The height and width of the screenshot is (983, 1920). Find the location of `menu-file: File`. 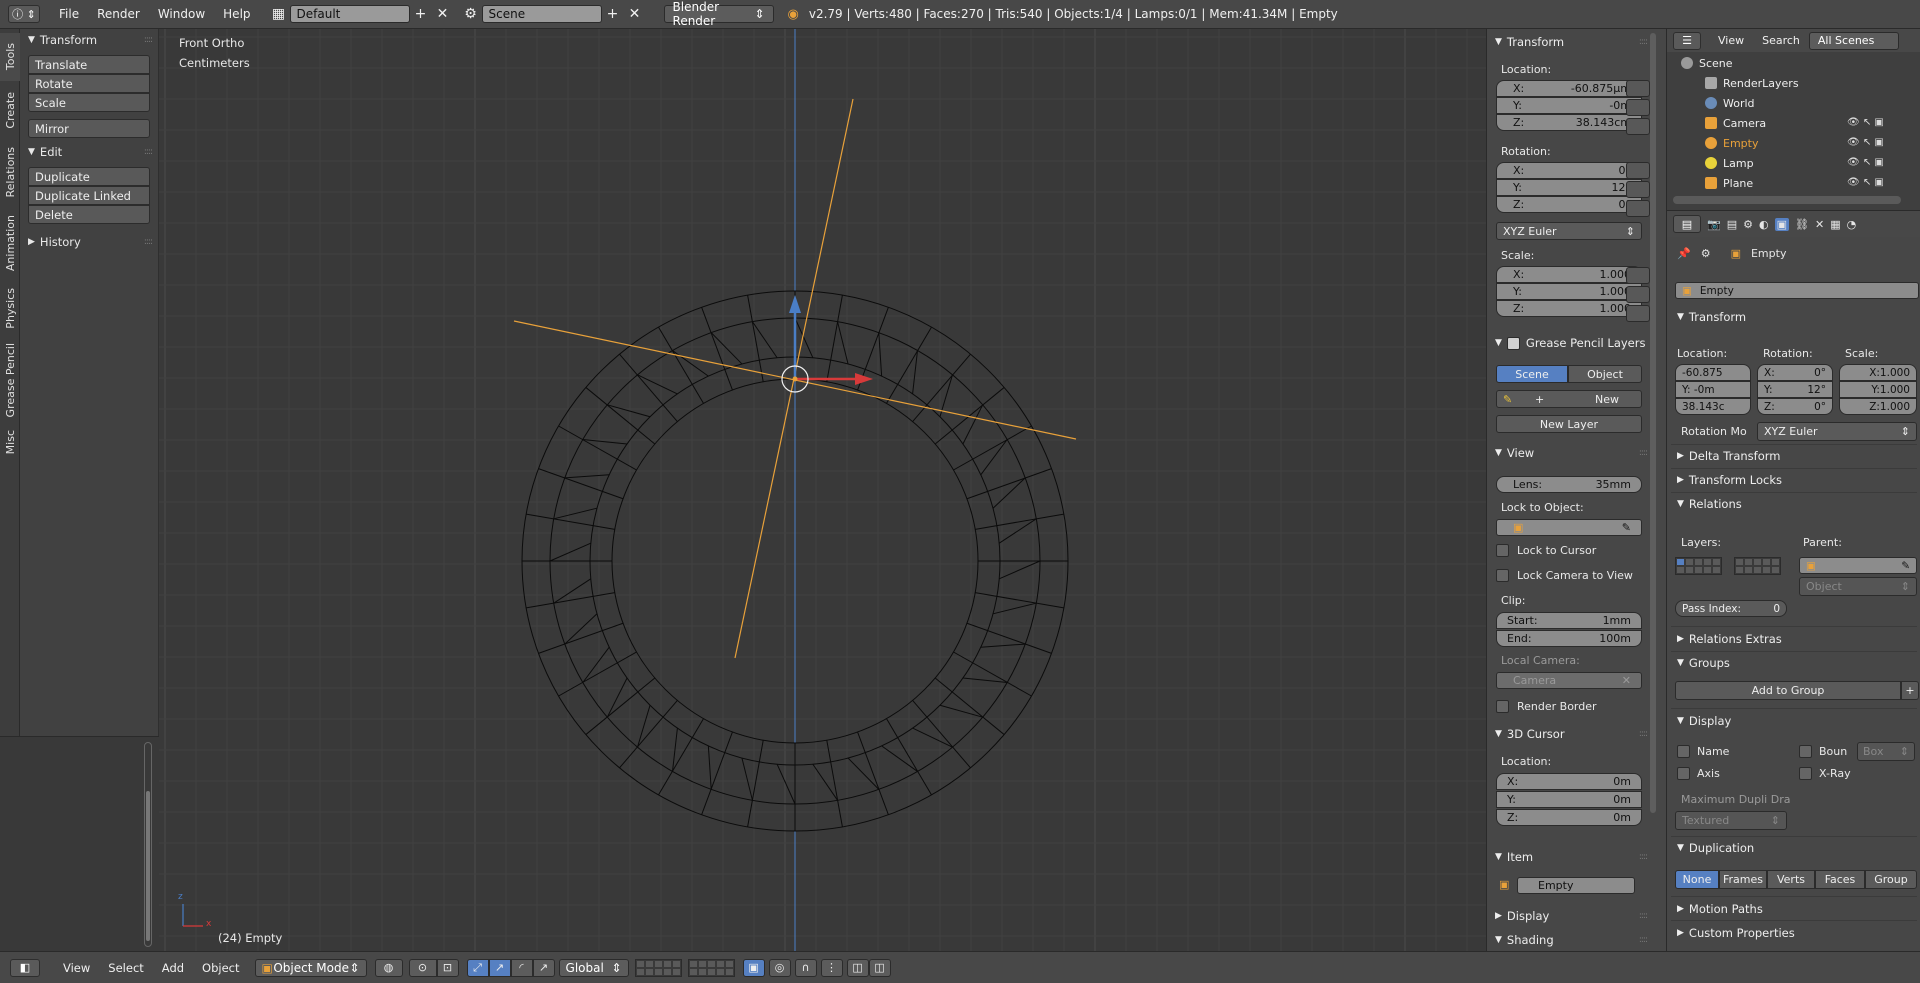

menu-file: File is located at coordinates (69, 14).